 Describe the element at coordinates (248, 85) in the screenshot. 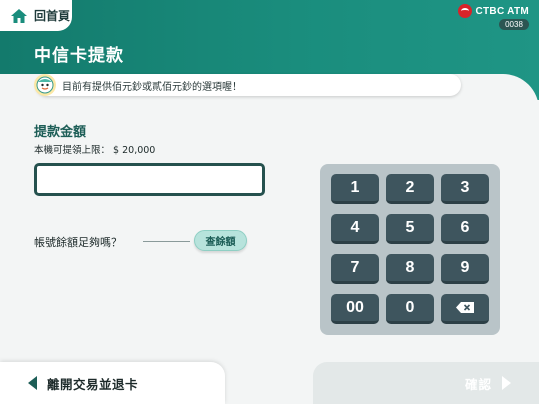

I see `notice-banner: 目前有提供佰元鈔或貳佰元鈔的選項喔！` at that location.